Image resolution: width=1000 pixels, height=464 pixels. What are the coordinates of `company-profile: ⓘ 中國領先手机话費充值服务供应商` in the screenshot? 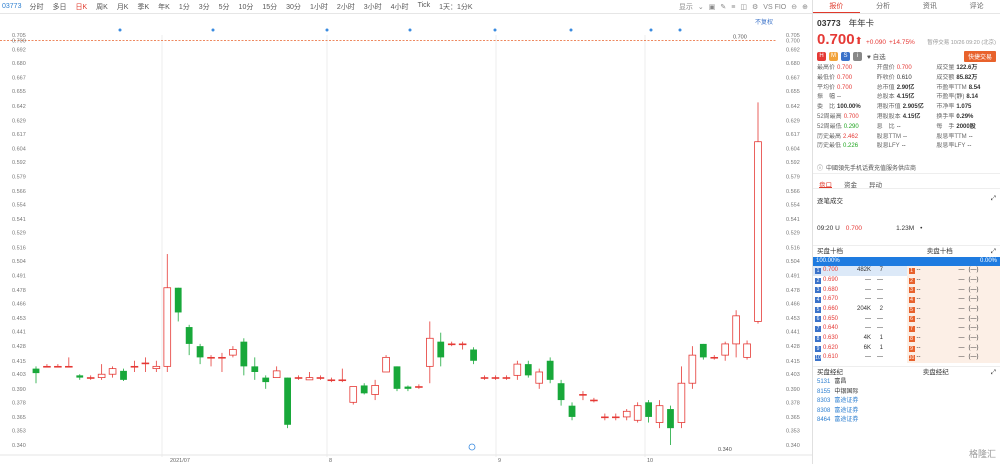 It's located at (906, 163).